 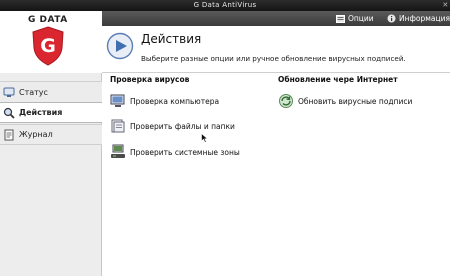 I want to click on top-toolbar: Опции Информация, so click(x=276, y=18).